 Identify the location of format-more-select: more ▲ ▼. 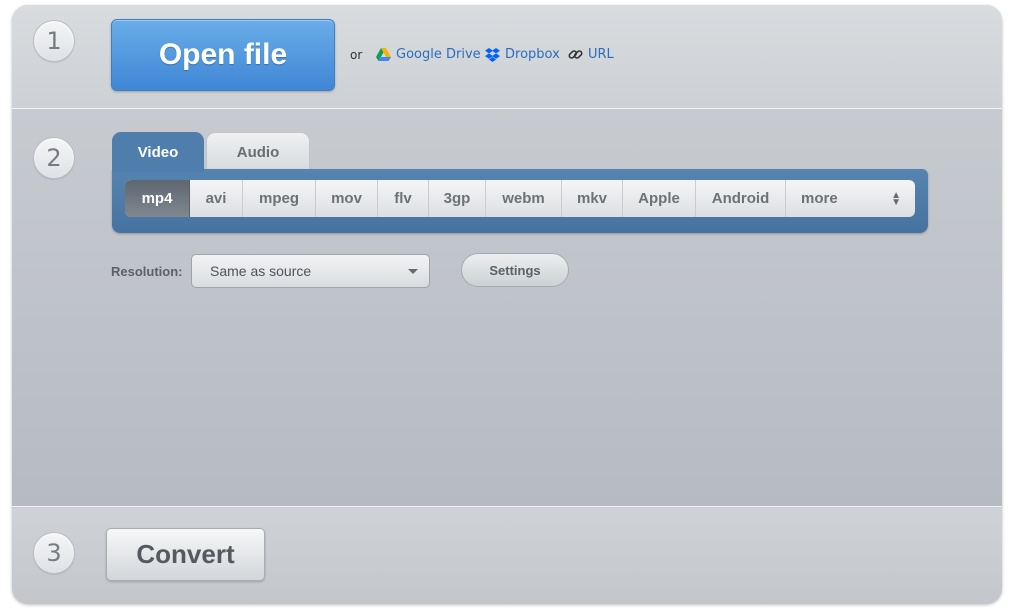
(850, 198).